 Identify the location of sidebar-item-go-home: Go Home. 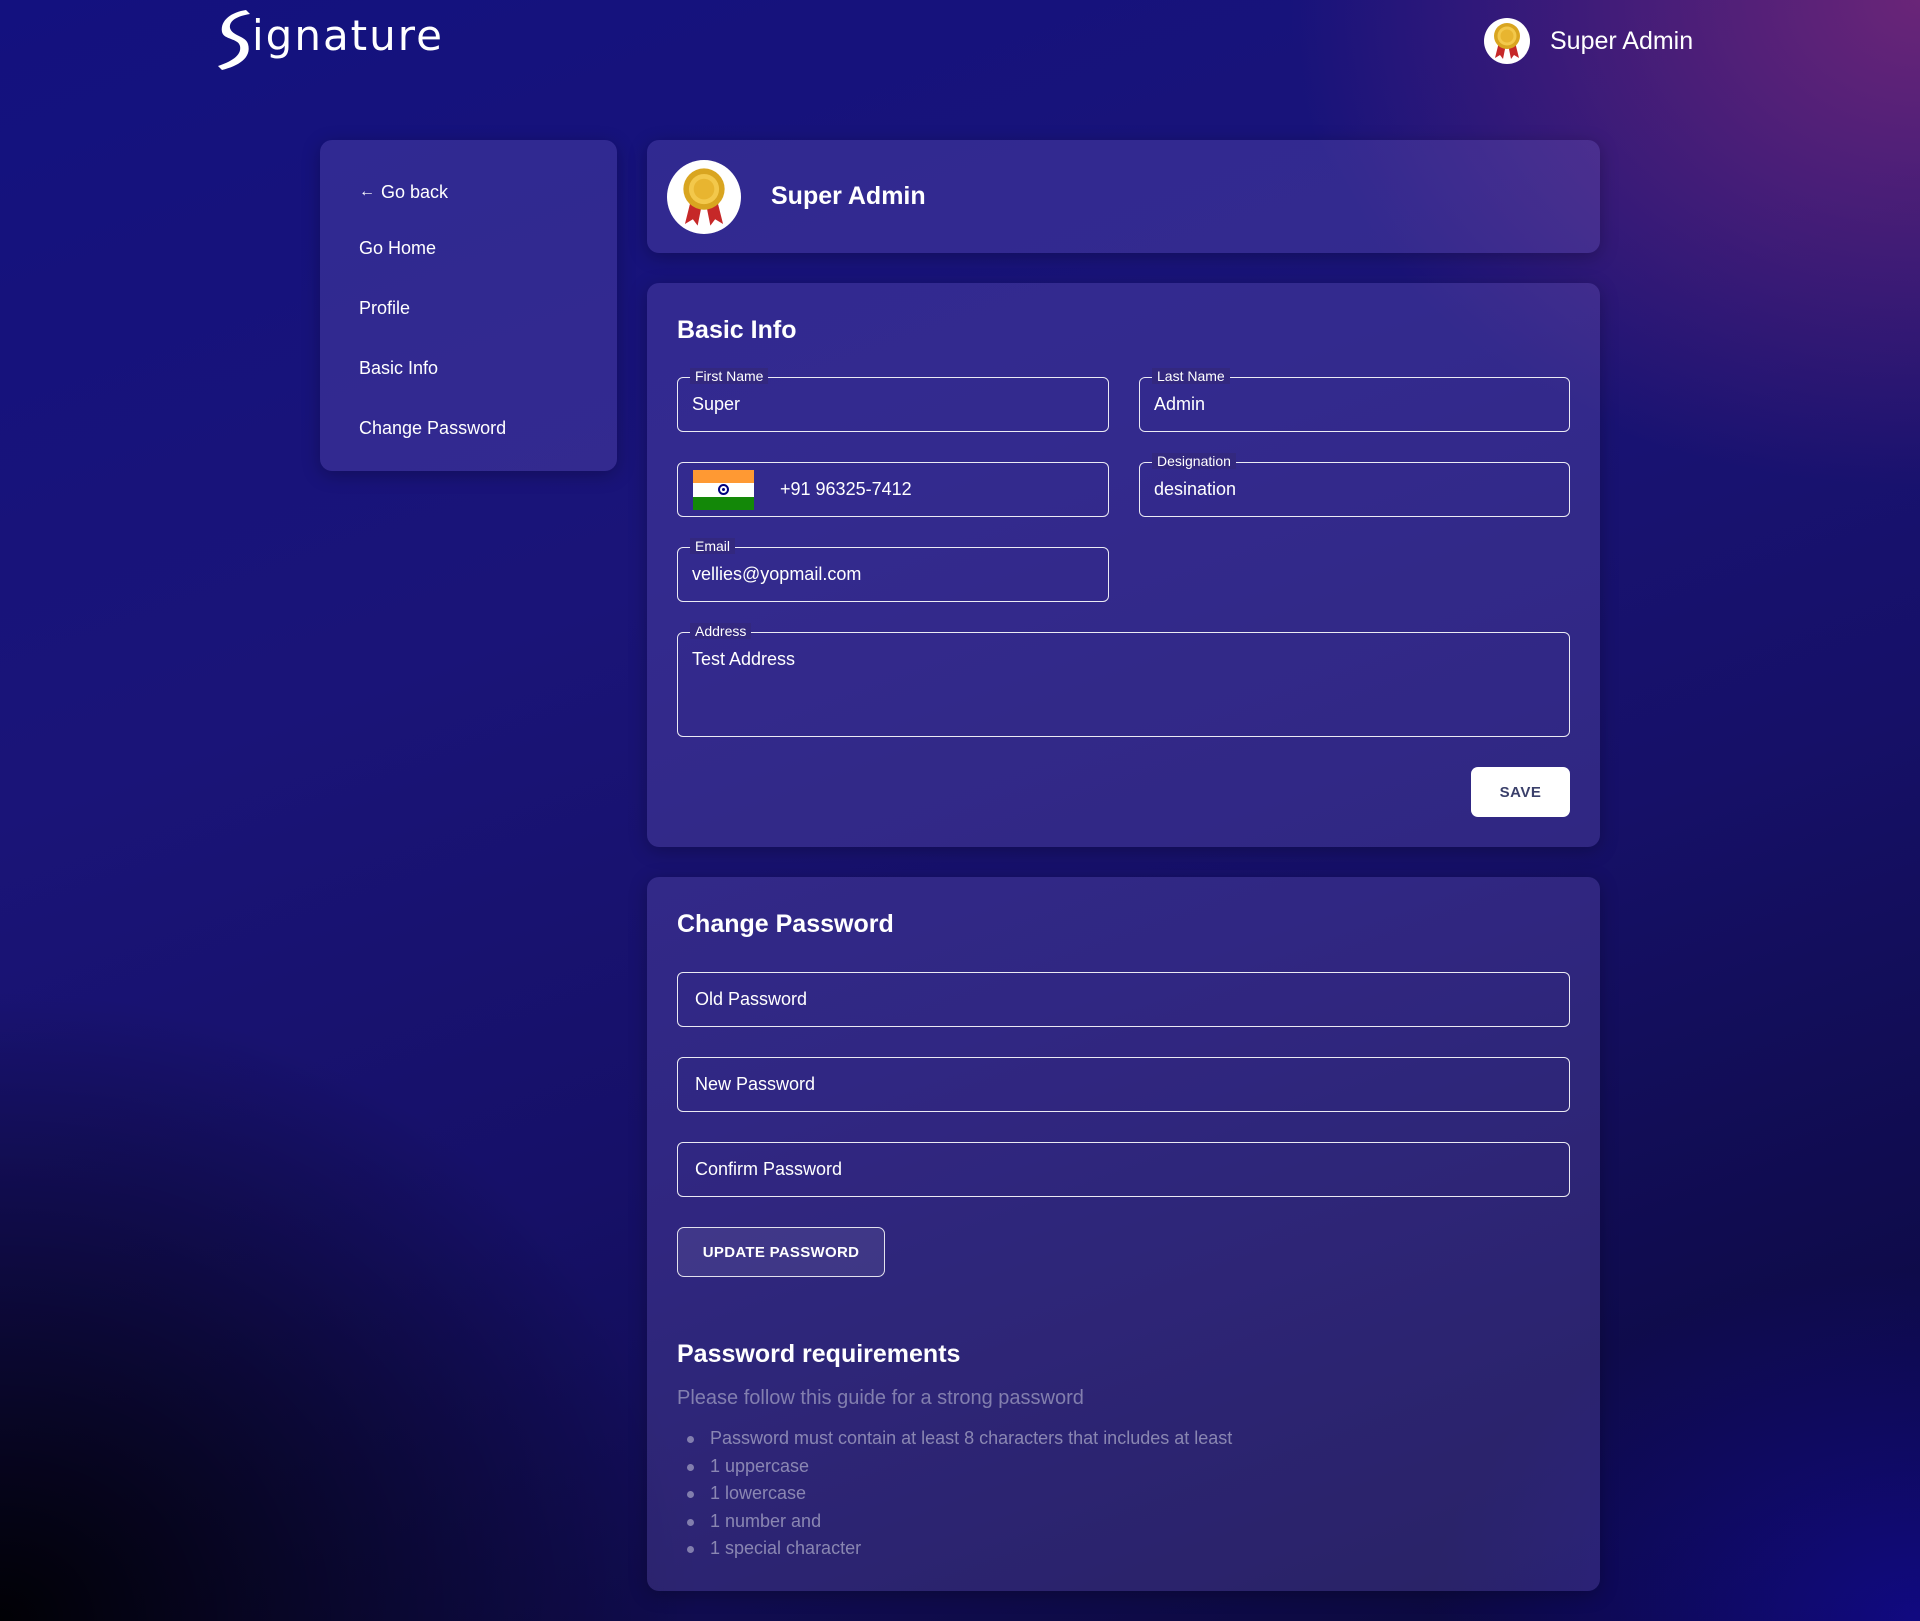
(468, 248).